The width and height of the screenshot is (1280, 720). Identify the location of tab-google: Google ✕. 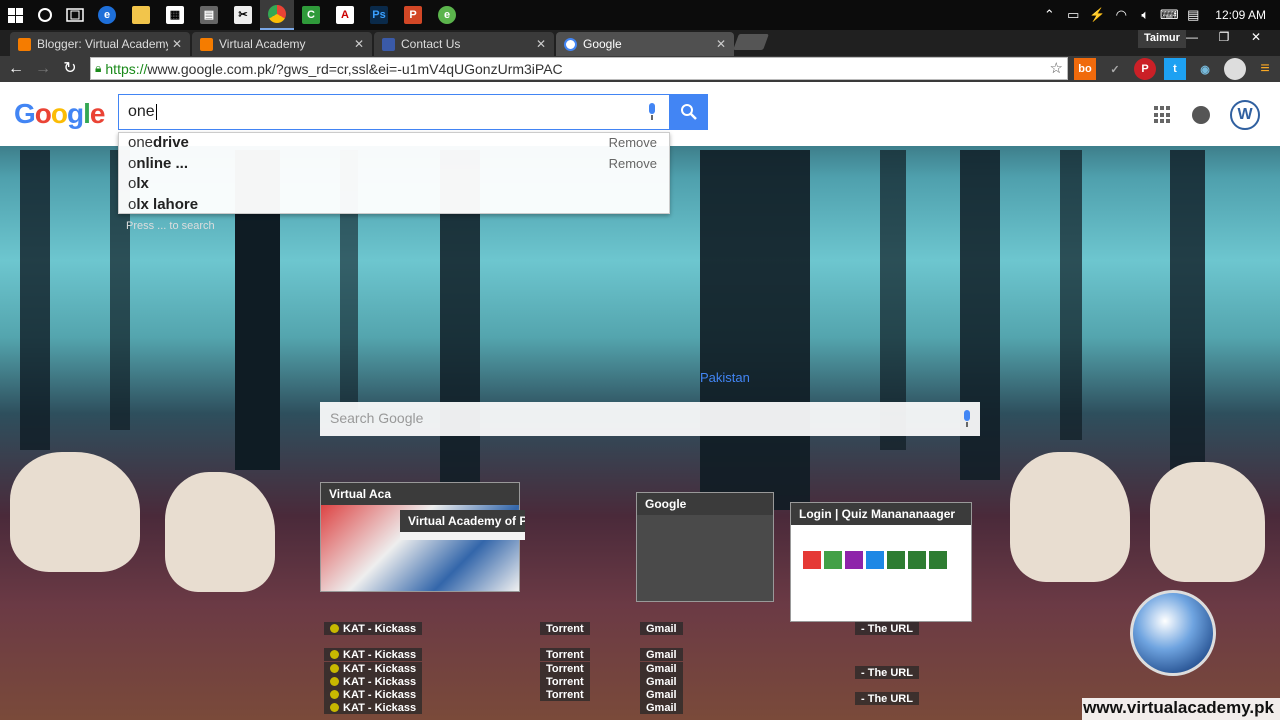
(645, 44).